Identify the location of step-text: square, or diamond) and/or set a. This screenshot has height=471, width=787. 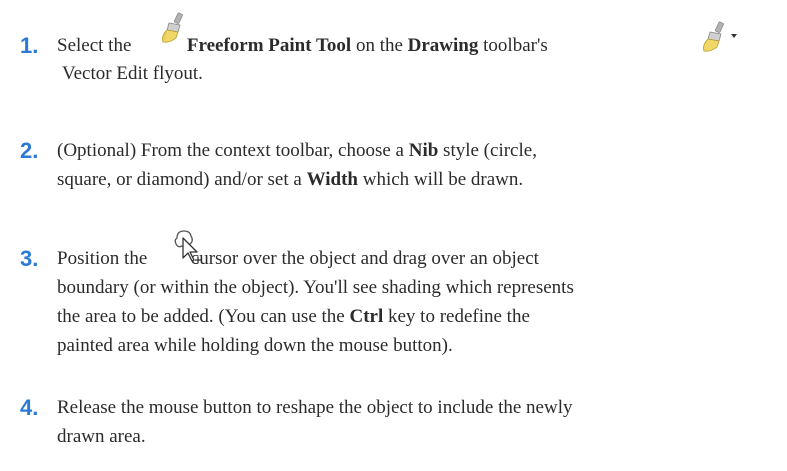
(179, 179).